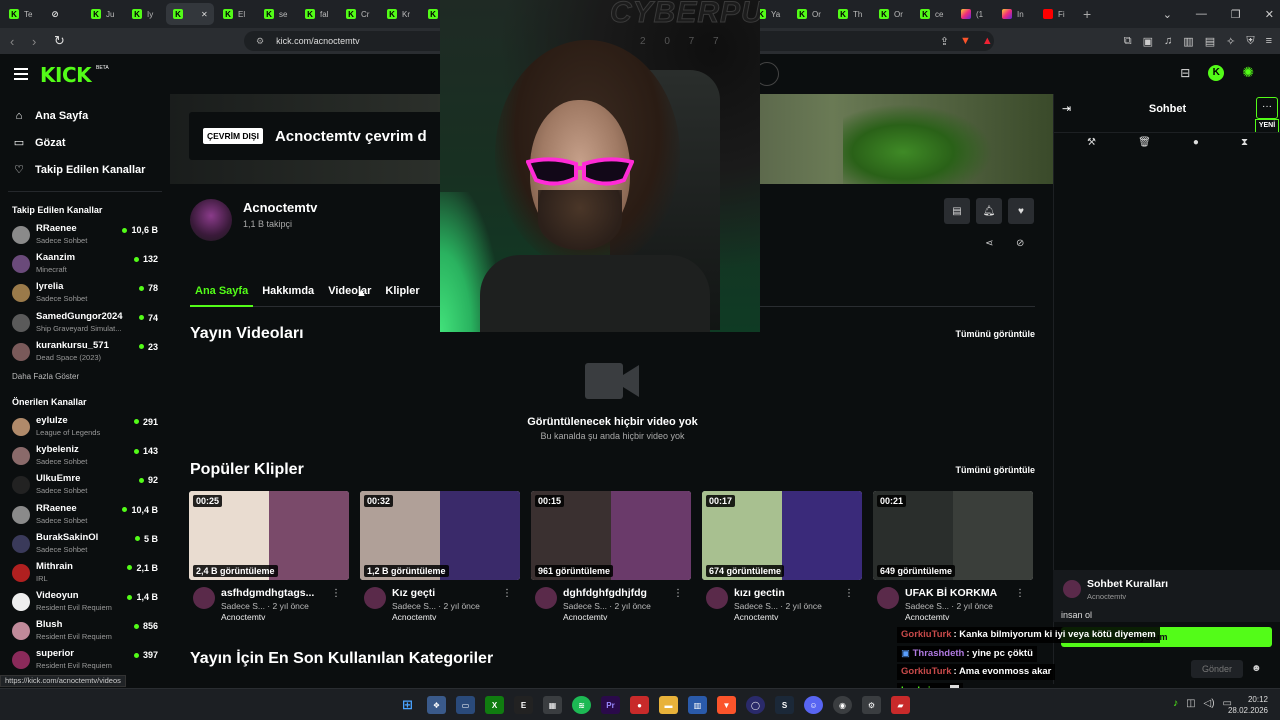 The height and width of the screenshot is (720, 1280). Describe the element at coordinates (639, 705) in the screenshot. I see `app-icon: ●` at that location.